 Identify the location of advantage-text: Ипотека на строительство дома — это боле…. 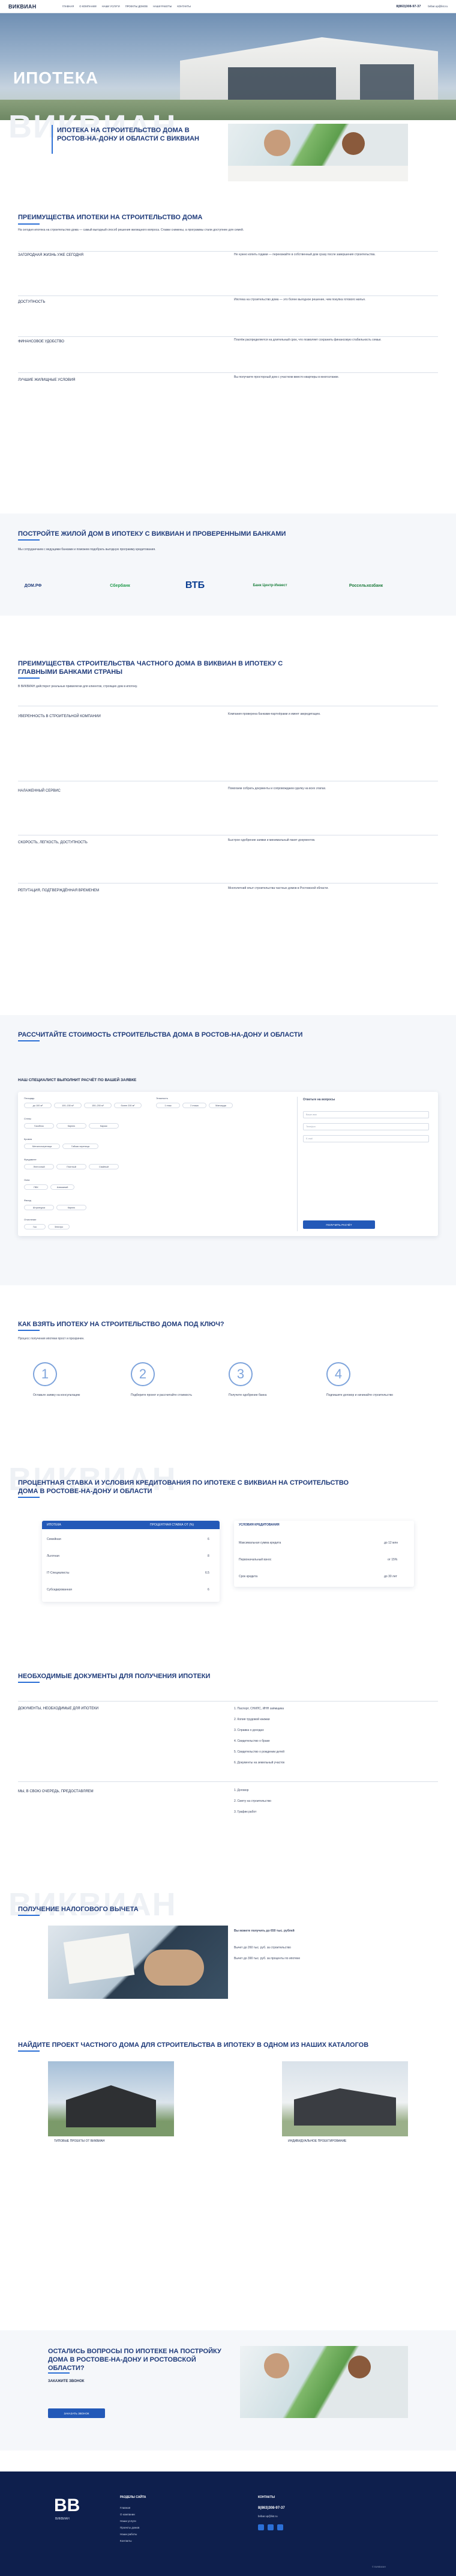
(300, 300).